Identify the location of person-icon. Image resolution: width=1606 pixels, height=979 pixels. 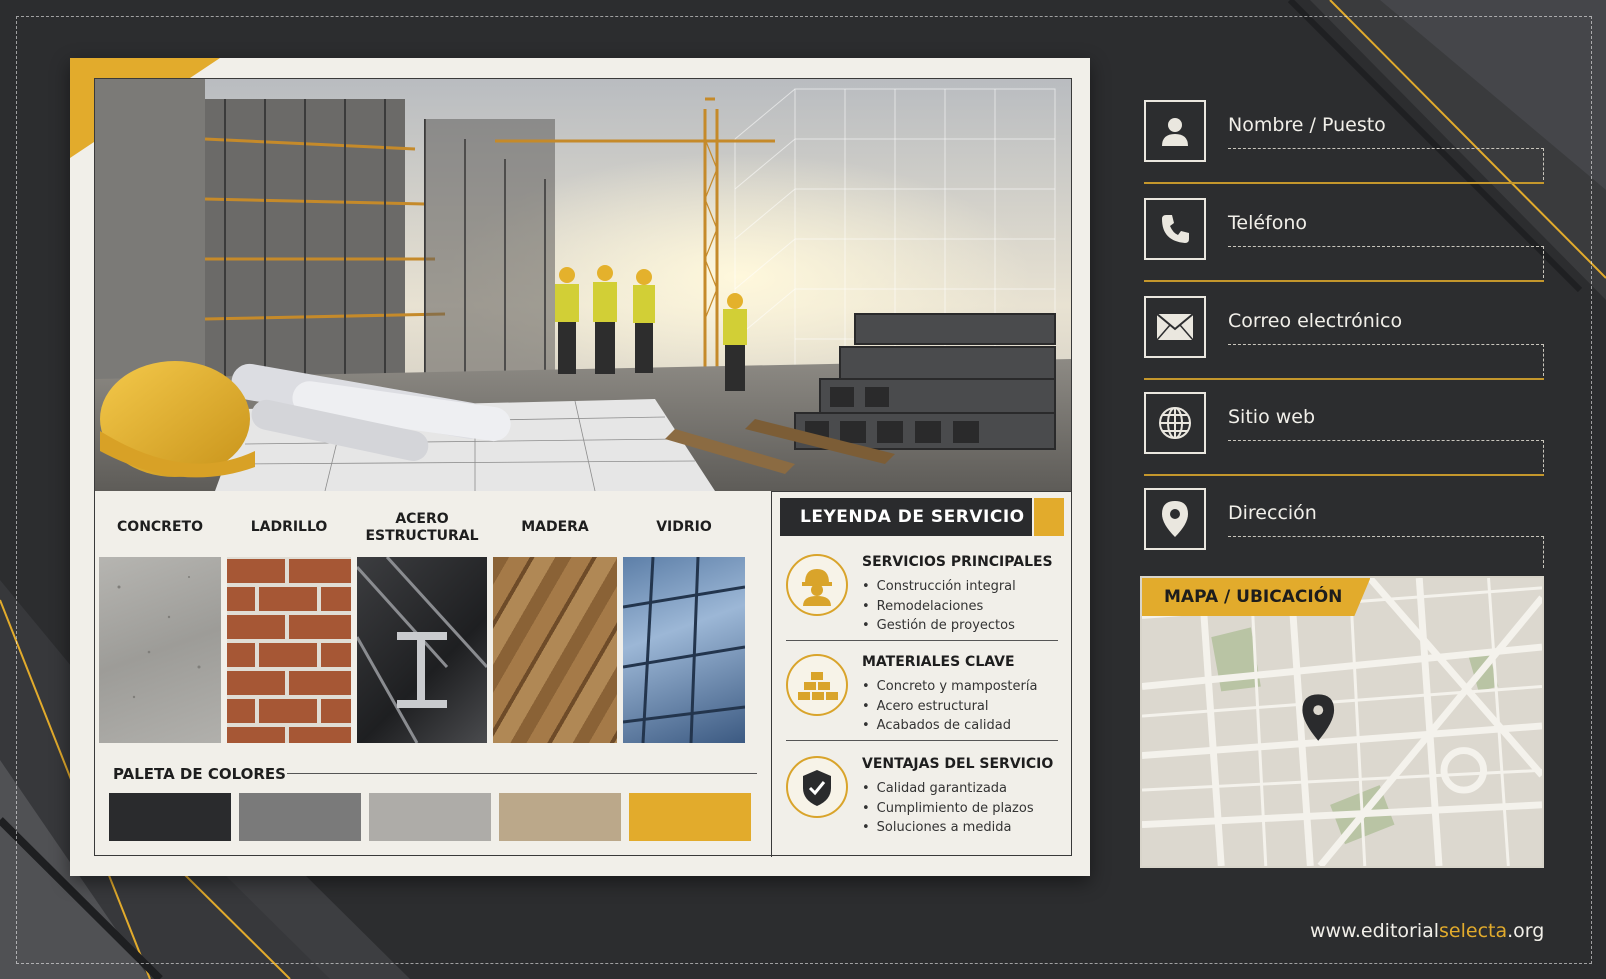
(1175, 131).